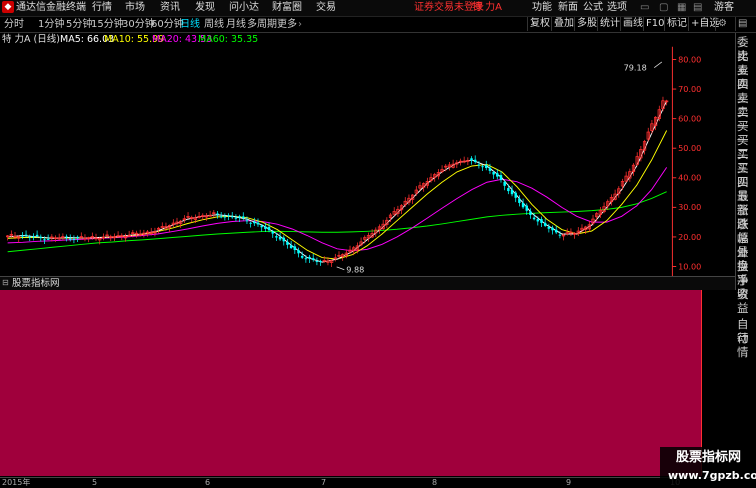 The image size is (756, 488). What do you see at coordinates (689, 266) in the screenshot?
I see `price-tick-label: 10.00` at bounding box center [689, 266].